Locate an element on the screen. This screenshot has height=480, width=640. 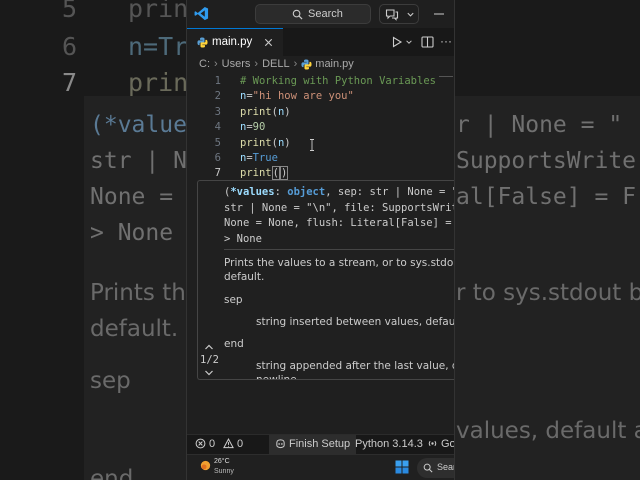
close-icon is located at coordinates (268, 42).